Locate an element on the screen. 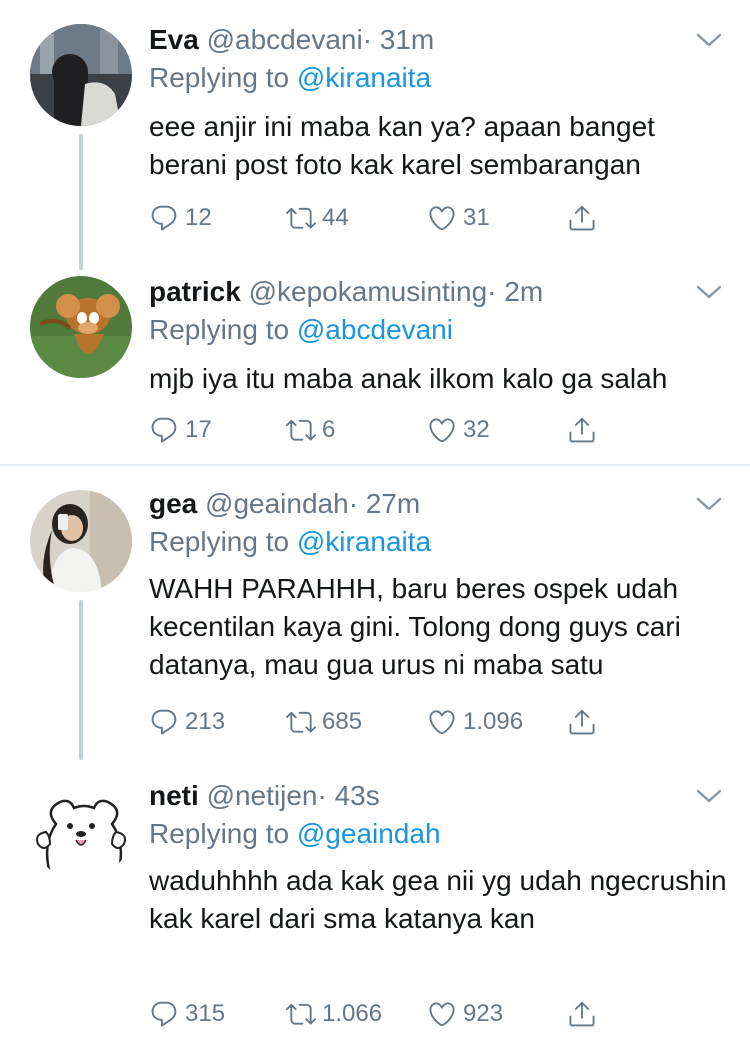  tweet-actions: 17 6 32 is located at coordinates (379, 430).